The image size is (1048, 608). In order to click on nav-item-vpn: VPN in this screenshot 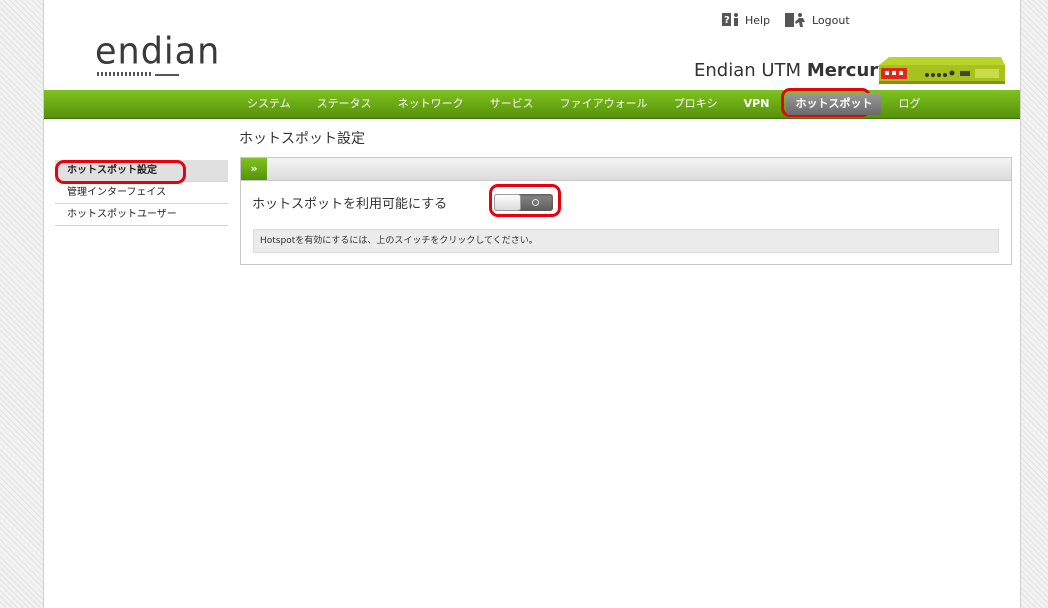, I will do `click(757, 104)`.